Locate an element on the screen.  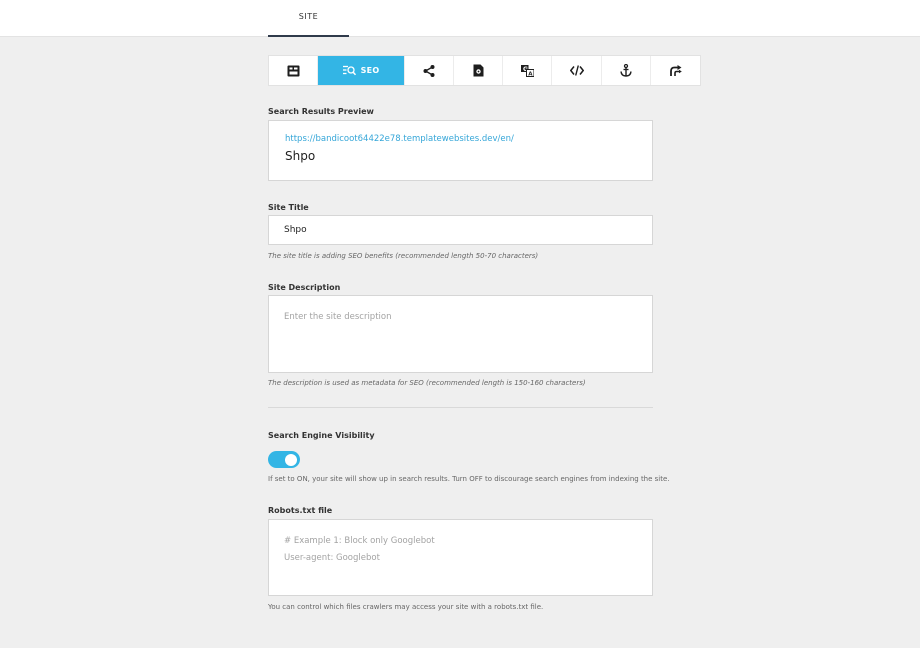
layout-icon is located at coordinates (293, 71).